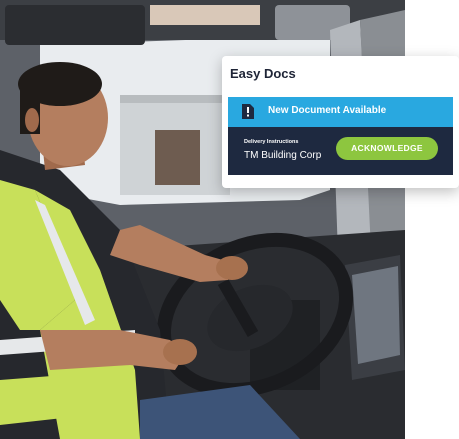  What do you see at coordinates (327, 110) in the screenshot?
I see `alert-text: New Document Available` at bounding box center [327, 110].